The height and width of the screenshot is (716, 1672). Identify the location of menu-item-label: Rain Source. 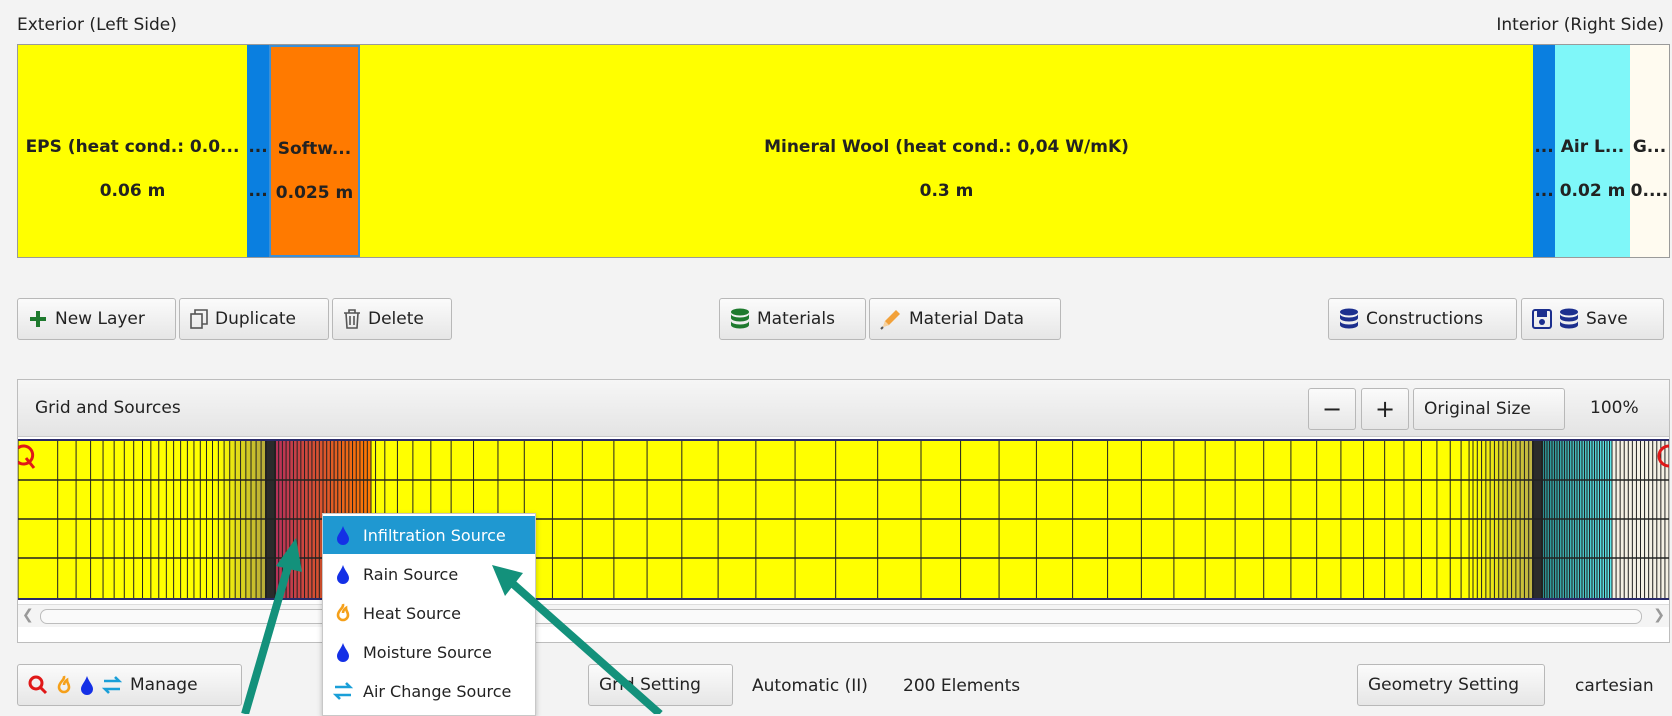
(411, 574).